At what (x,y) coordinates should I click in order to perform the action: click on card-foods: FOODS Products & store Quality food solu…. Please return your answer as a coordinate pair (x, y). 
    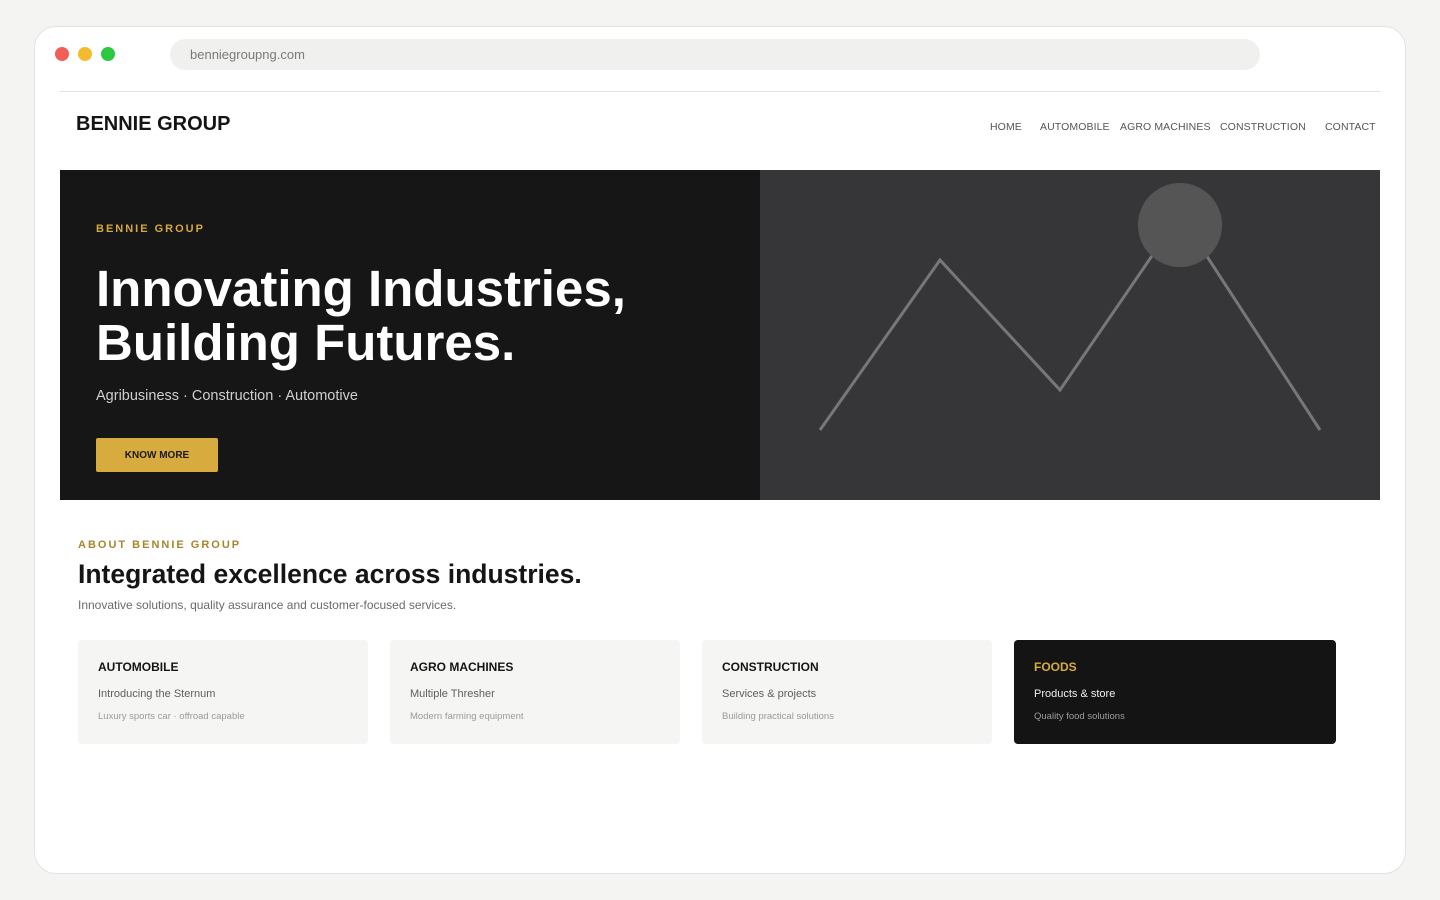
    Looking at the image, I should click on (1175, 692).